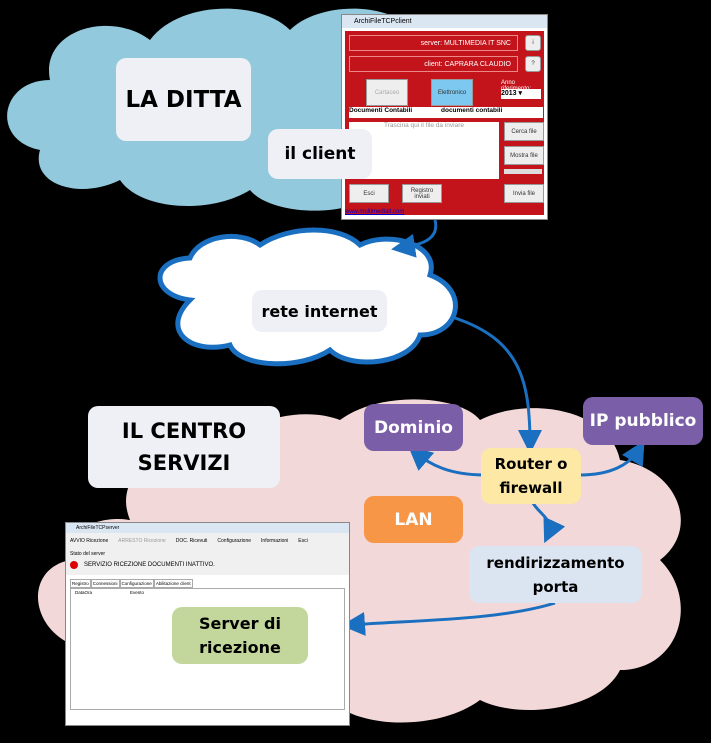  I want to click on doc-ricevuti-button: DOC. Ricevuti, so click(192, 541).